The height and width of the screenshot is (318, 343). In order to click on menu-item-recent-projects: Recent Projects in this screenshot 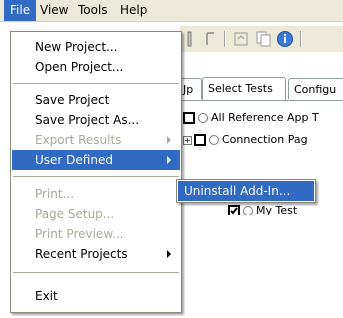, I will do `click(96, 254)`.